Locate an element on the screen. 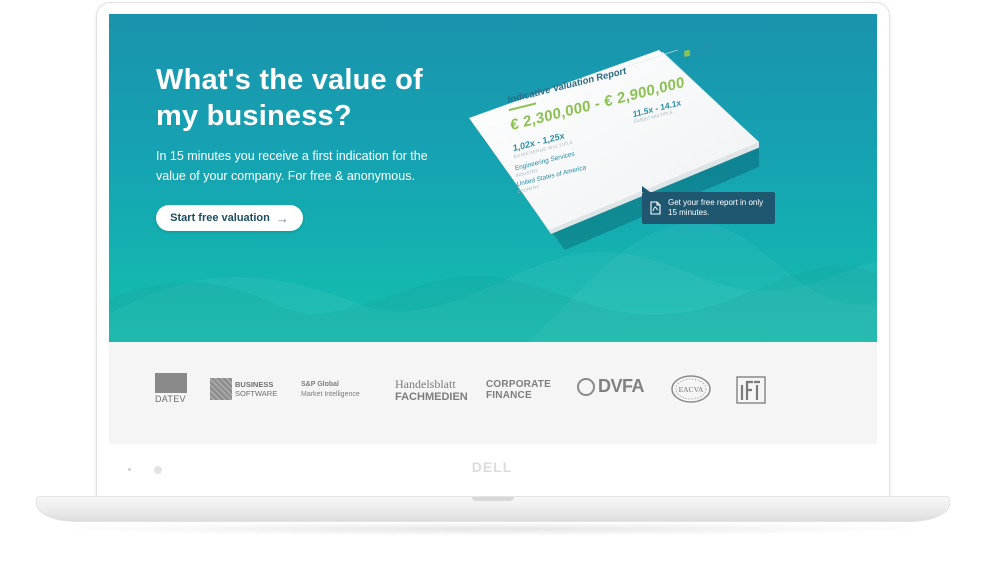 This screenshot has height=569, width=1000. report-logo: VALUEXO is located at coordinates (699, 50).